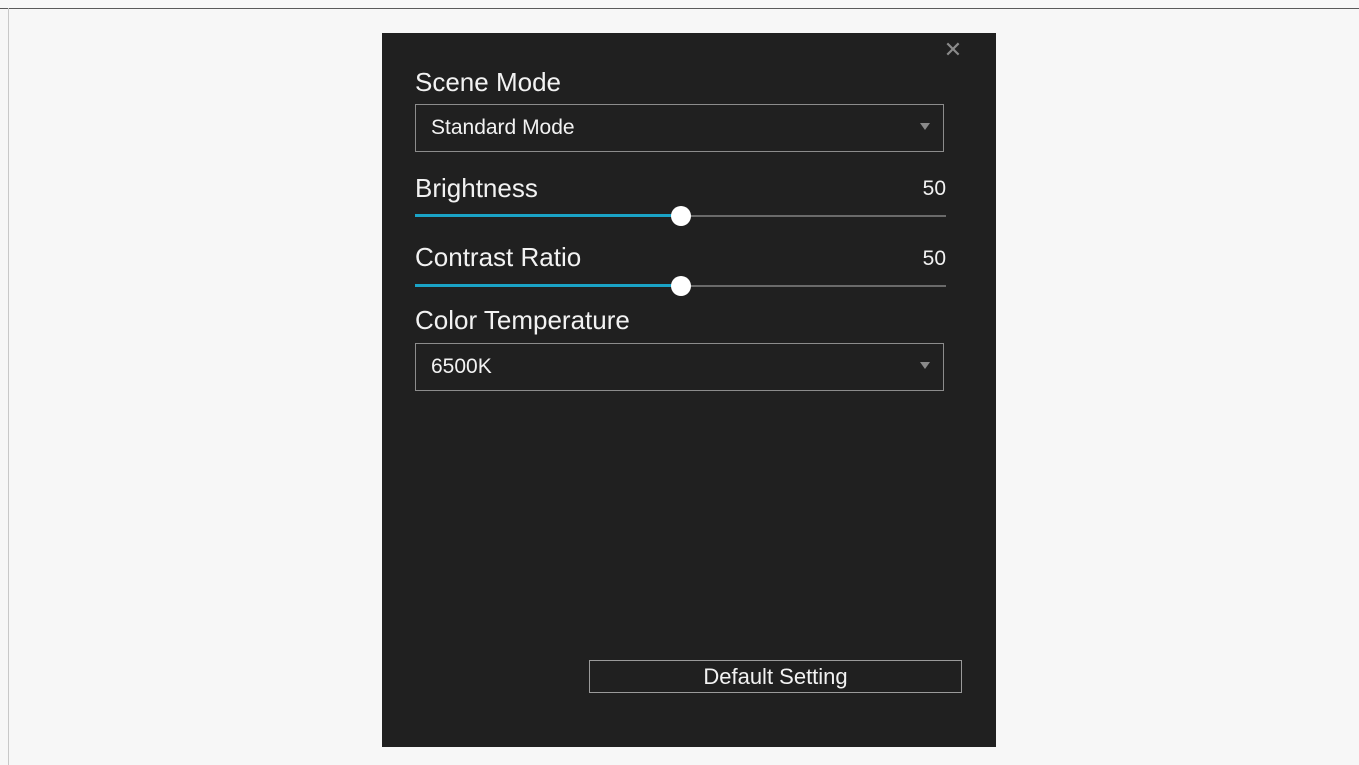 This screenshot has height=765, width=1359. I want to click on window-left-border, so click(8, 386).